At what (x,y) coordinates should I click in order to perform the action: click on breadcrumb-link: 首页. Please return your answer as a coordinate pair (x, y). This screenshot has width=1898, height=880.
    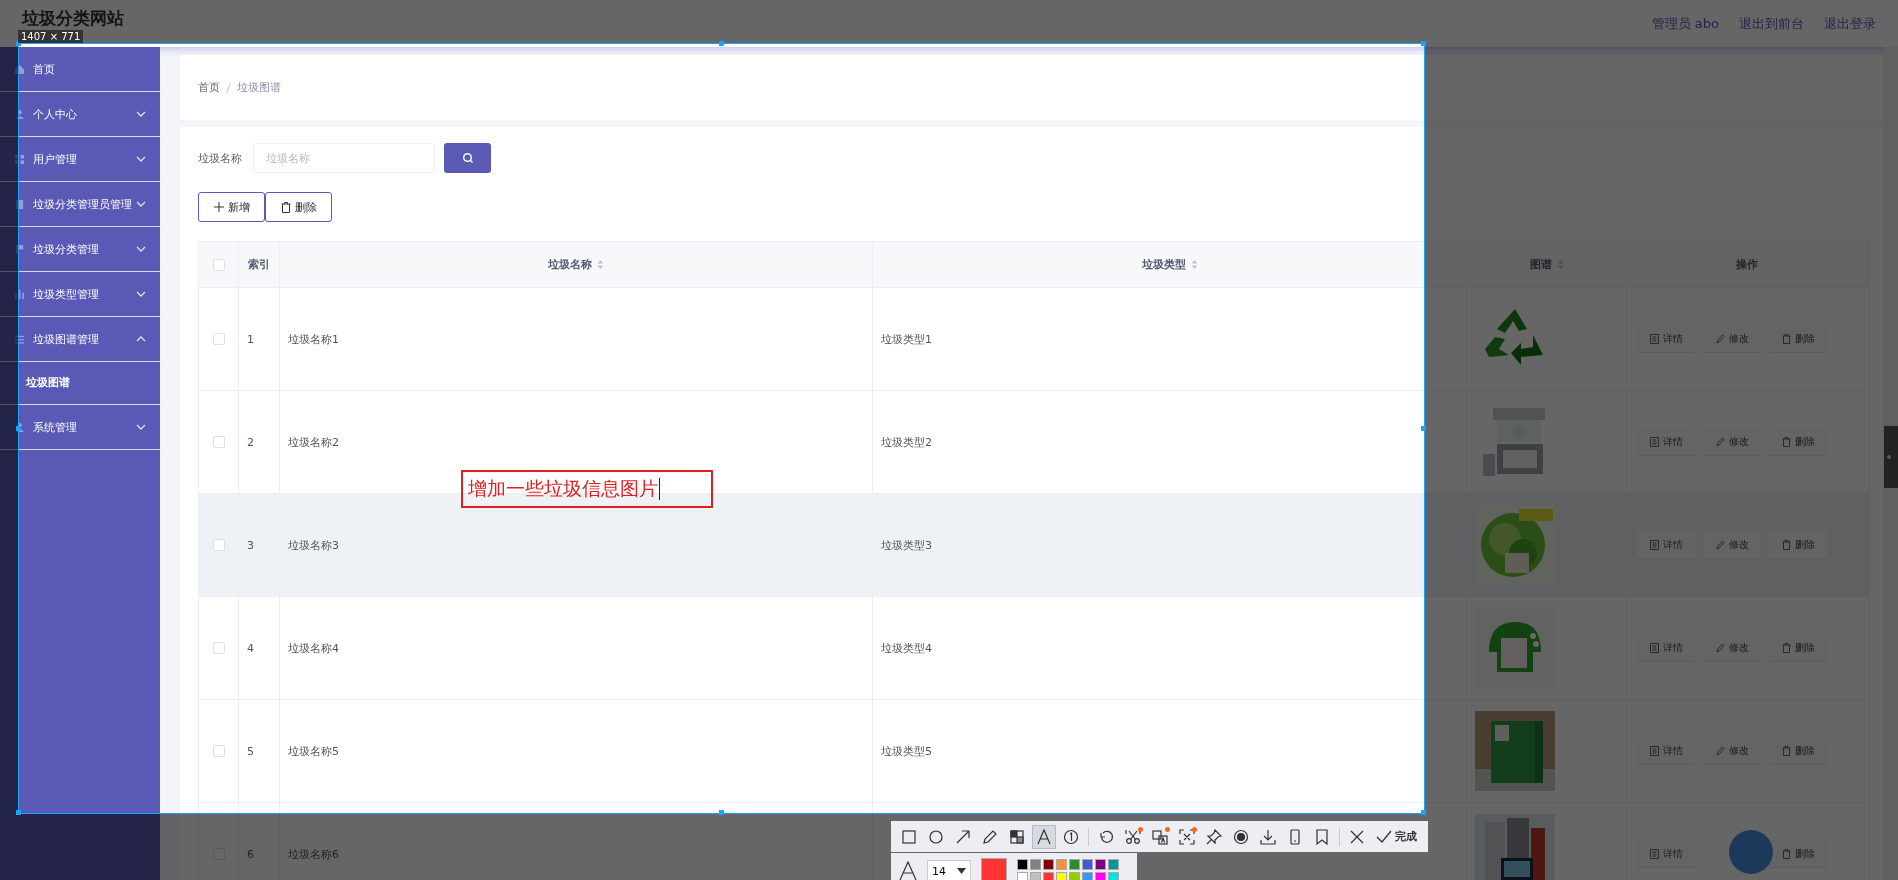
    Looking at the image, I should click on (209, 87).